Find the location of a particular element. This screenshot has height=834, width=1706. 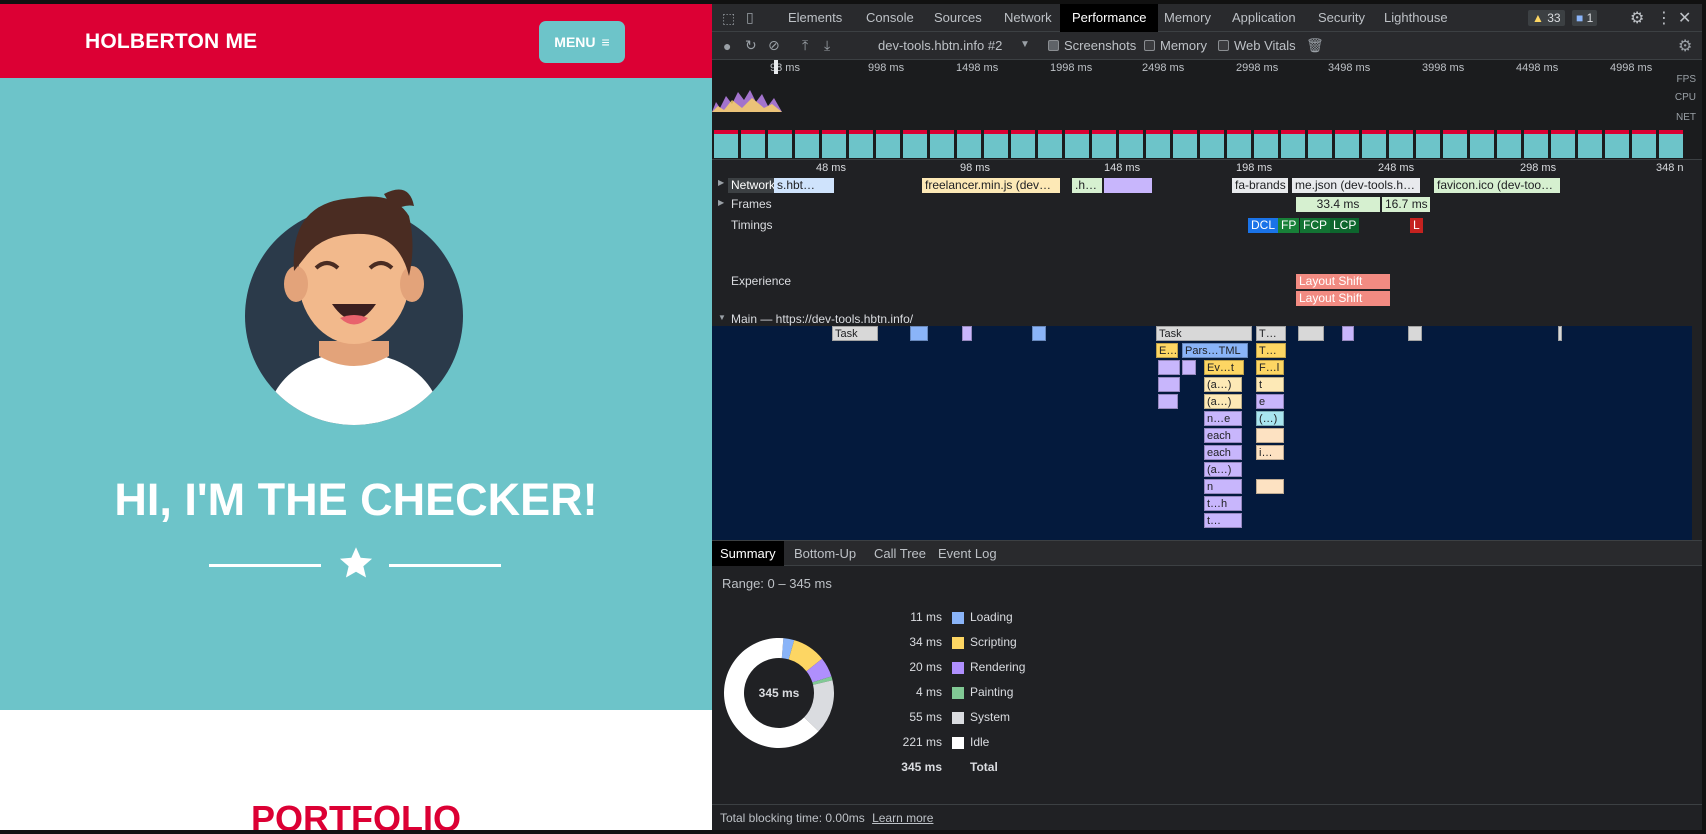

tab-memory: Memory is located at coordinates (1187, 18).